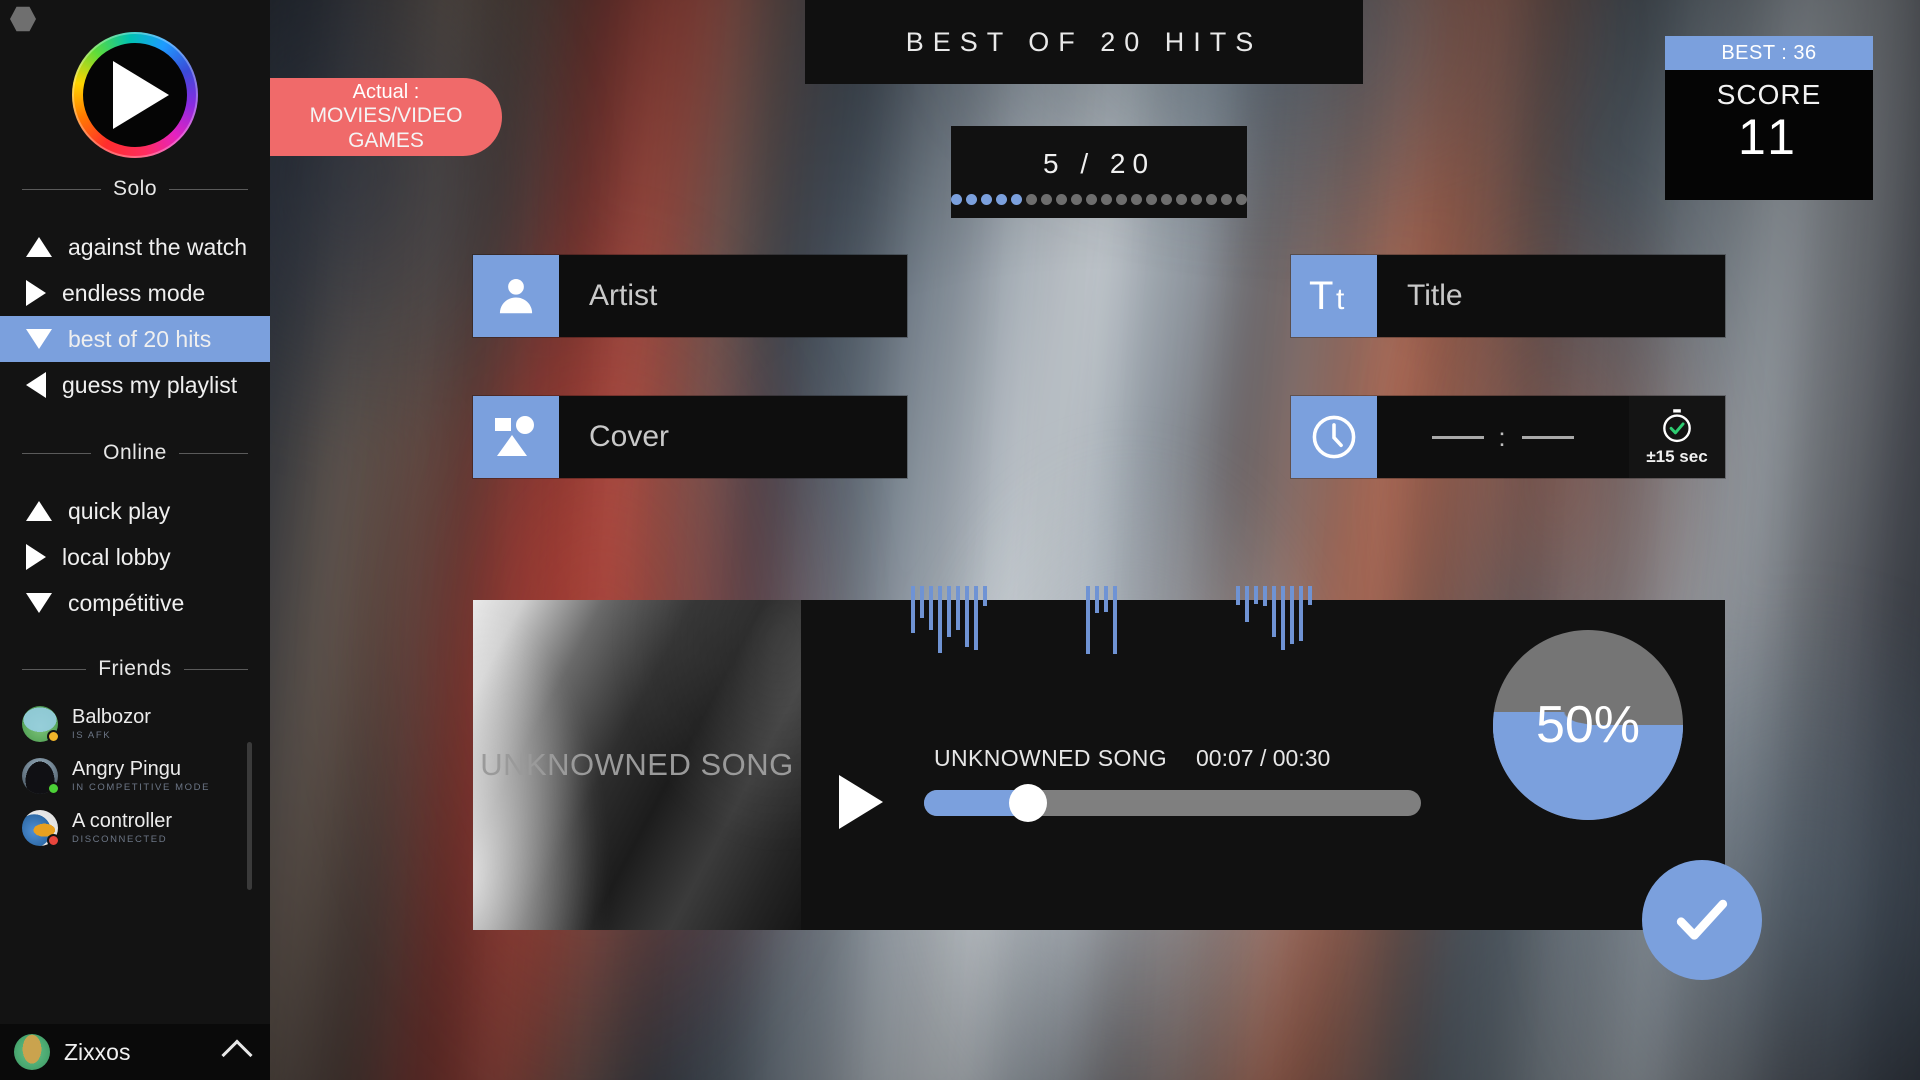 Image resolution: width=1920 pixels, height=1080 pixels. What do you see at coordinates (150, 384) in the screenshot?
I see `sidebar-item-label: guess my playlist` at bounding box center [150, 384].